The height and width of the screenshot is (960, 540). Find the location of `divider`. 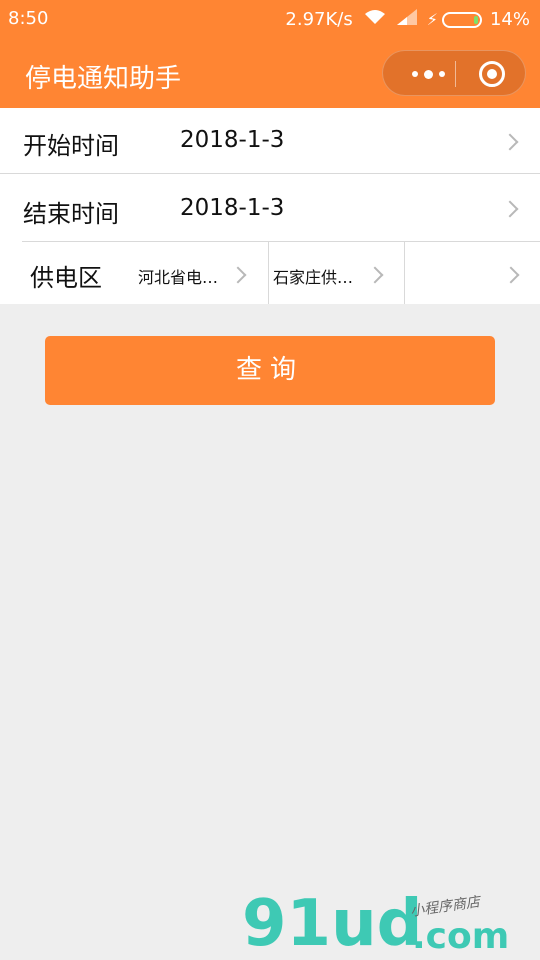

divider is located at coordinates (270, 173).